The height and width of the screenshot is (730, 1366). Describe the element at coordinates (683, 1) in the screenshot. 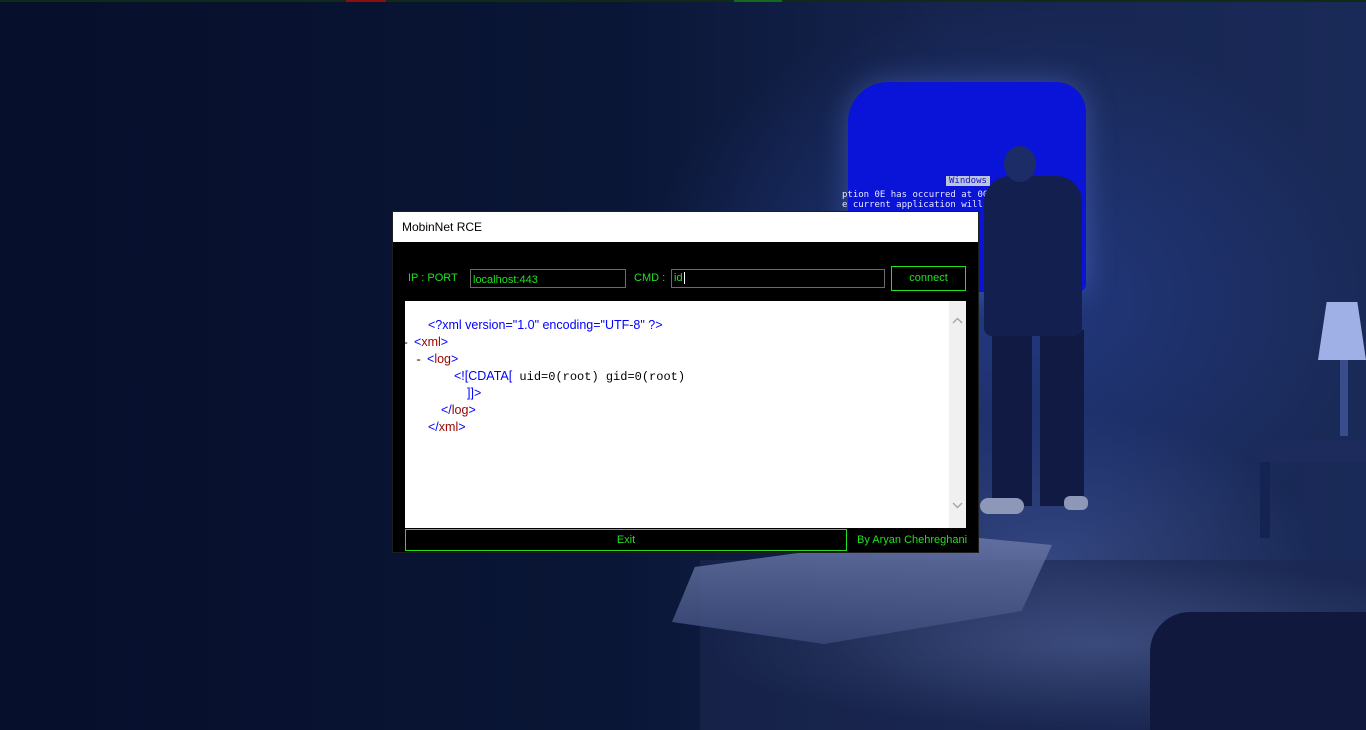

I see `top-edge-line` at that location.